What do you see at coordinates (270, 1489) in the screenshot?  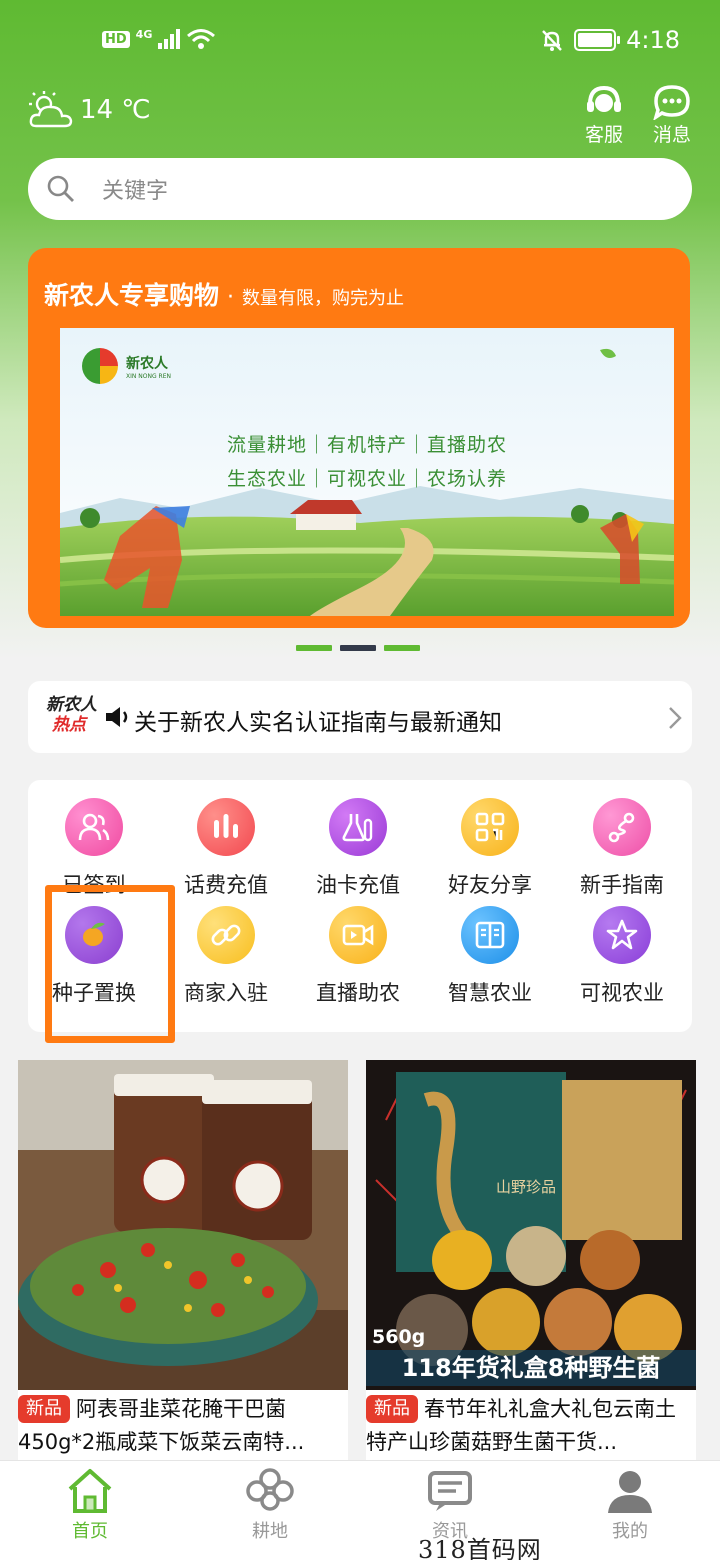 I see `clover-icon` at bounding box center [270, 1489].